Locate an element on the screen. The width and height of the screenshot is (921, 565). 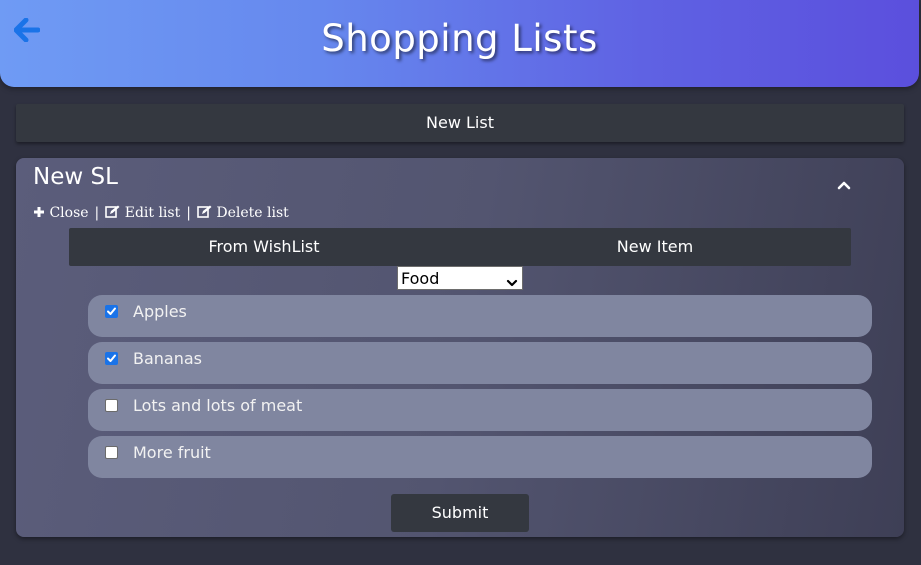
item-label: Apples is located at coordinates (160, 311).